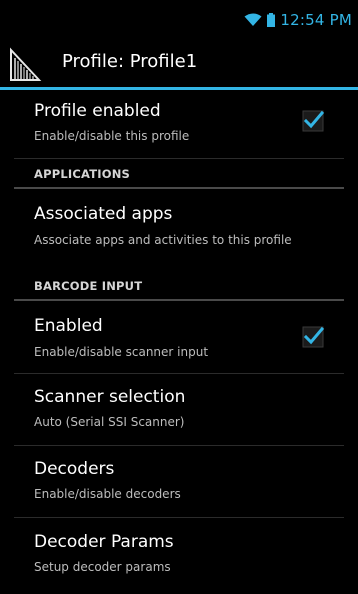 The width and height of the screenshot is (358, 594). Describe the element at coordinates (74, 469) in the screenshot. I see `pref-title: Decoders` at that location.